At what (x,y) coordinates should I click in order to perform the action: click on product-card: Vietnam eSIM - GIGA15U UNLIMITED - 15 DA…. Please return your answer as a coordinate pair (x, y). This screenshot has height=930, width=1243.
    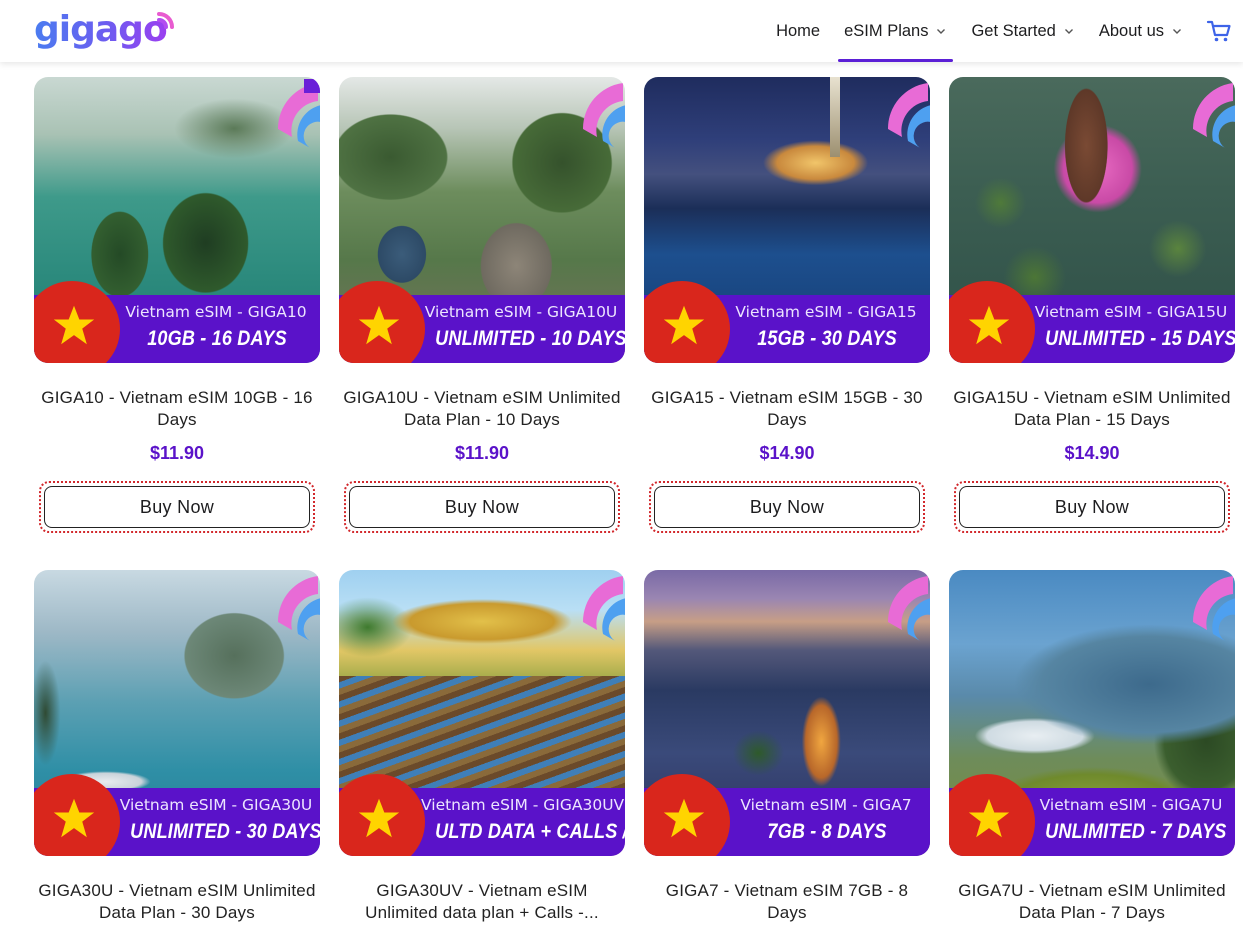
    Looking at the image, I should click on (1094, 305).